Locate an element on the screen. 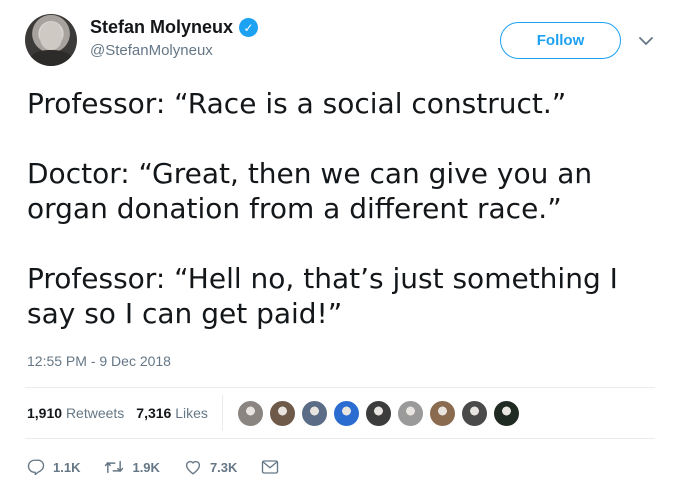 The height and width of the screenshot is (496, 691). chevron-down-icon is located at coordinates (646, 41).